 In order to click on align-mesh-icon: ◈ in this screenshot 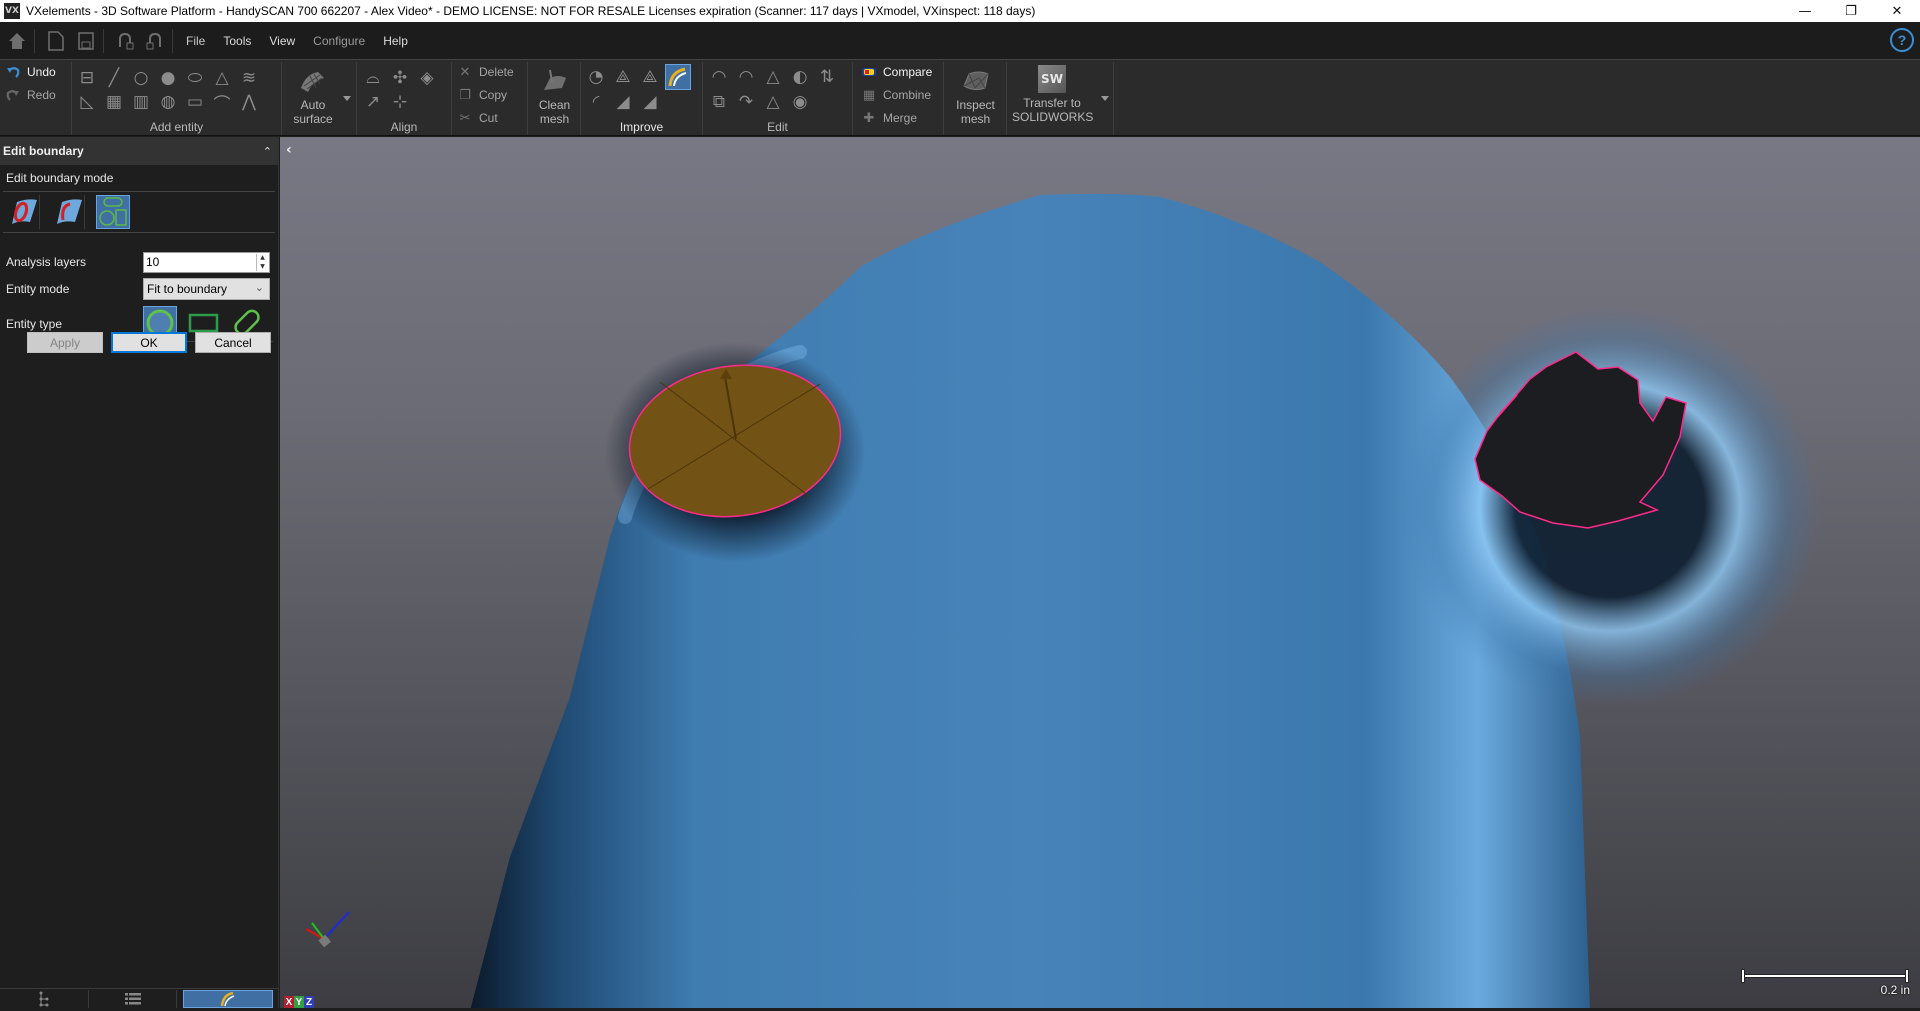, I will do `click(427, 78)`.